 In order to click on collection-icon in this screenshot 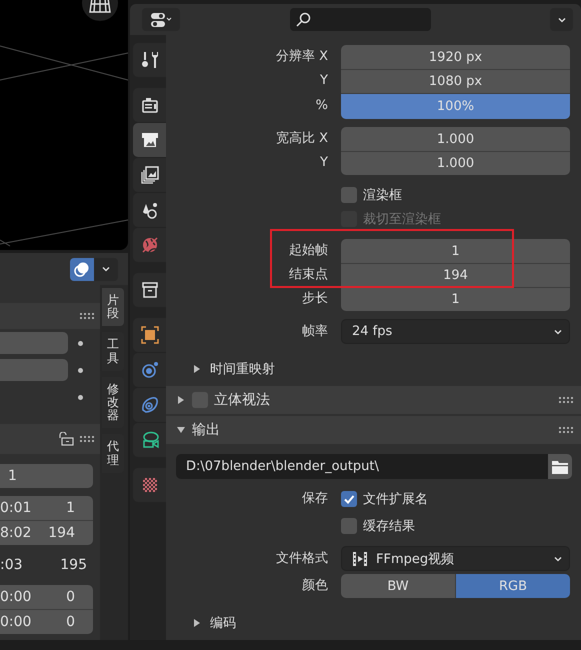, I will do `click(150, 290)`.